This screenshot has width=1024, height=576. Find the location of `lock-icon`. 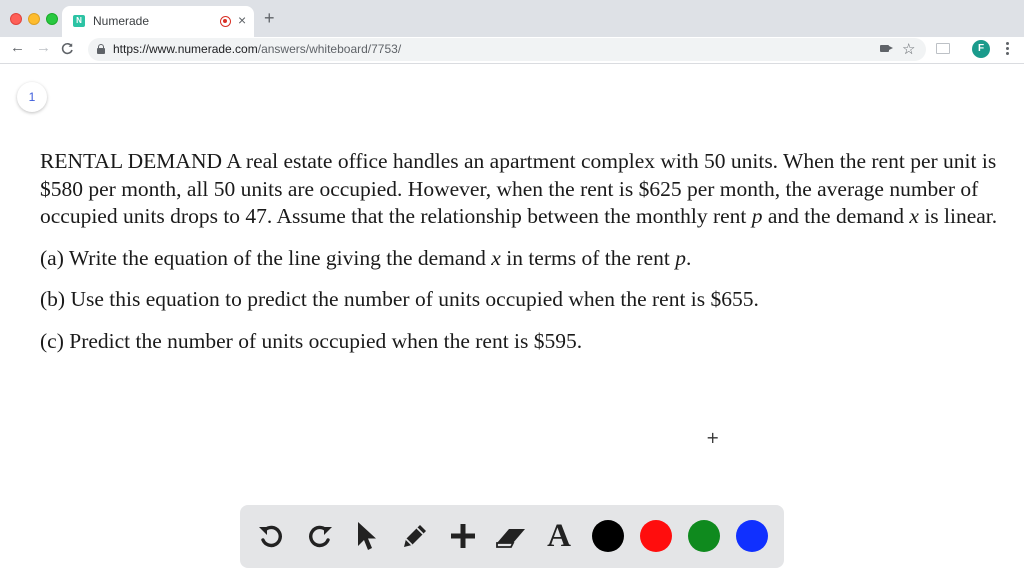

lock-icon is located at coordinates (101, 49).